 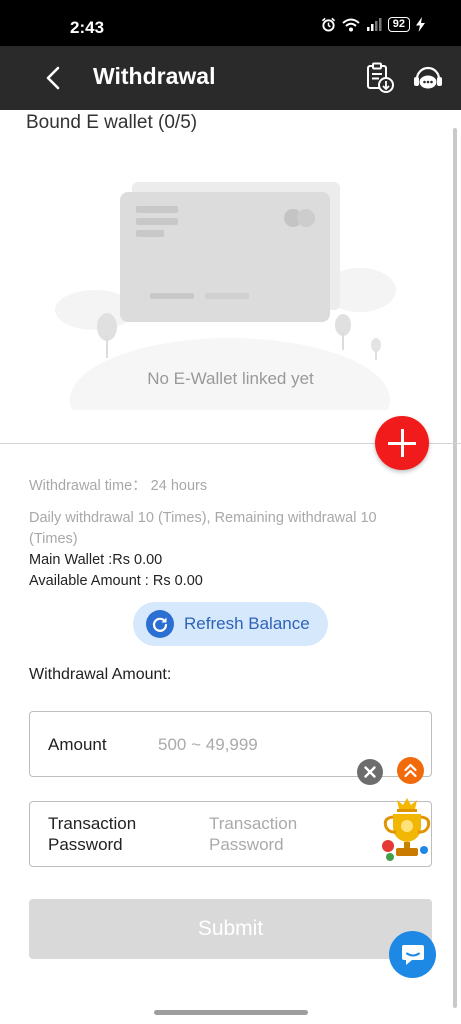 What do you see at coordinates (230, 929) in the screenshot?
I see `submit-button: Submit` at bounding box center [230, 929].